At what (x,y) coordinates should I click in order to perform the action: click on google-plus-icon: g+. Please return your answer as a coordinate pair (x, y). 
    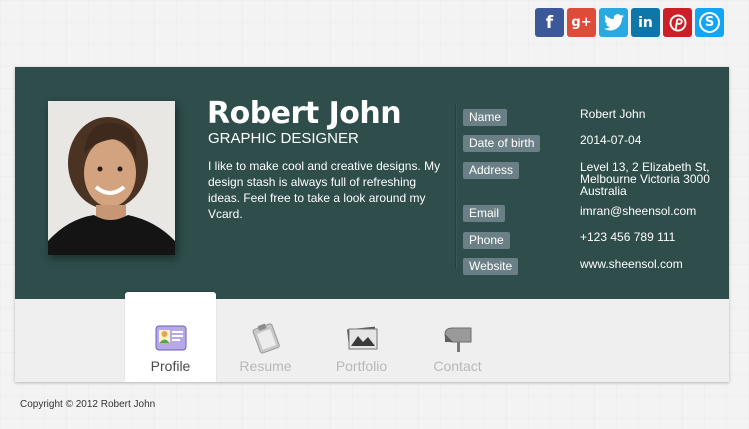
    Looking at the image, I should click on (581, 22).